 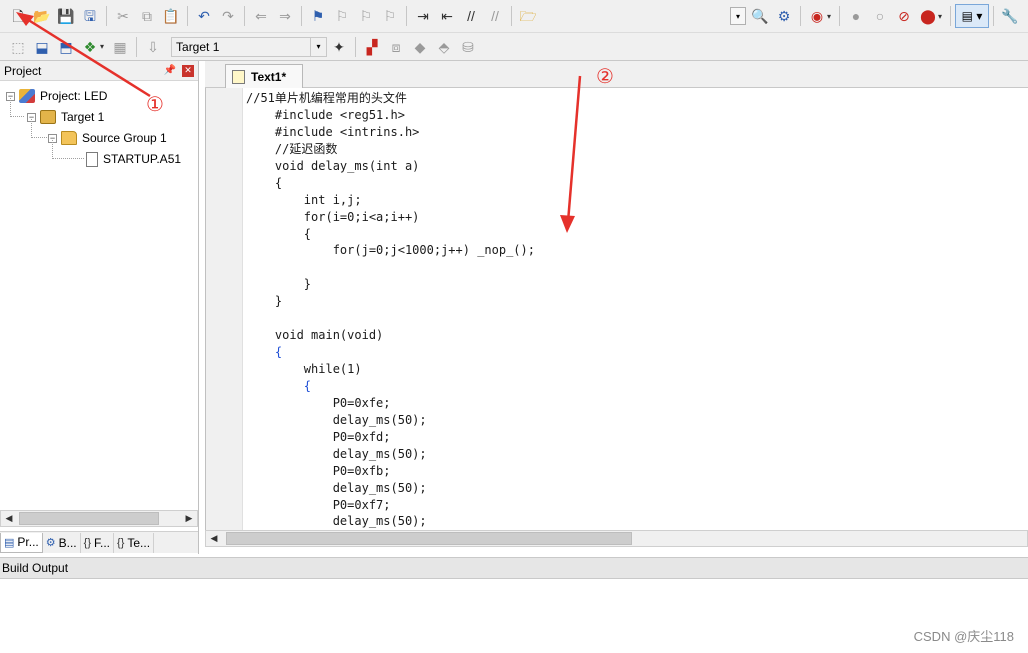 What do you see at coordinates (471, 16) in the screenshot?
I see `comment-icon: //` at bounding box center [471, 16].